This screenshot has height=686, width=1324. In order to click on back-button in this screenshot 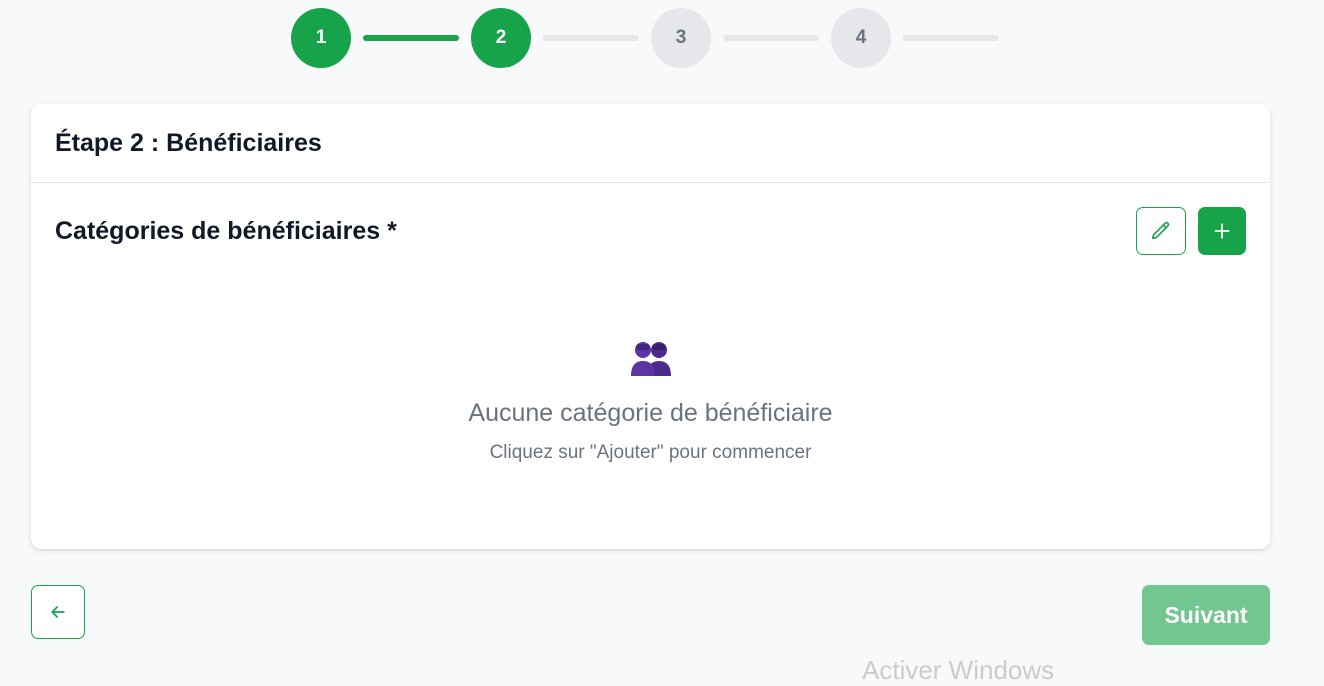, I will do `click(58, 612)`.